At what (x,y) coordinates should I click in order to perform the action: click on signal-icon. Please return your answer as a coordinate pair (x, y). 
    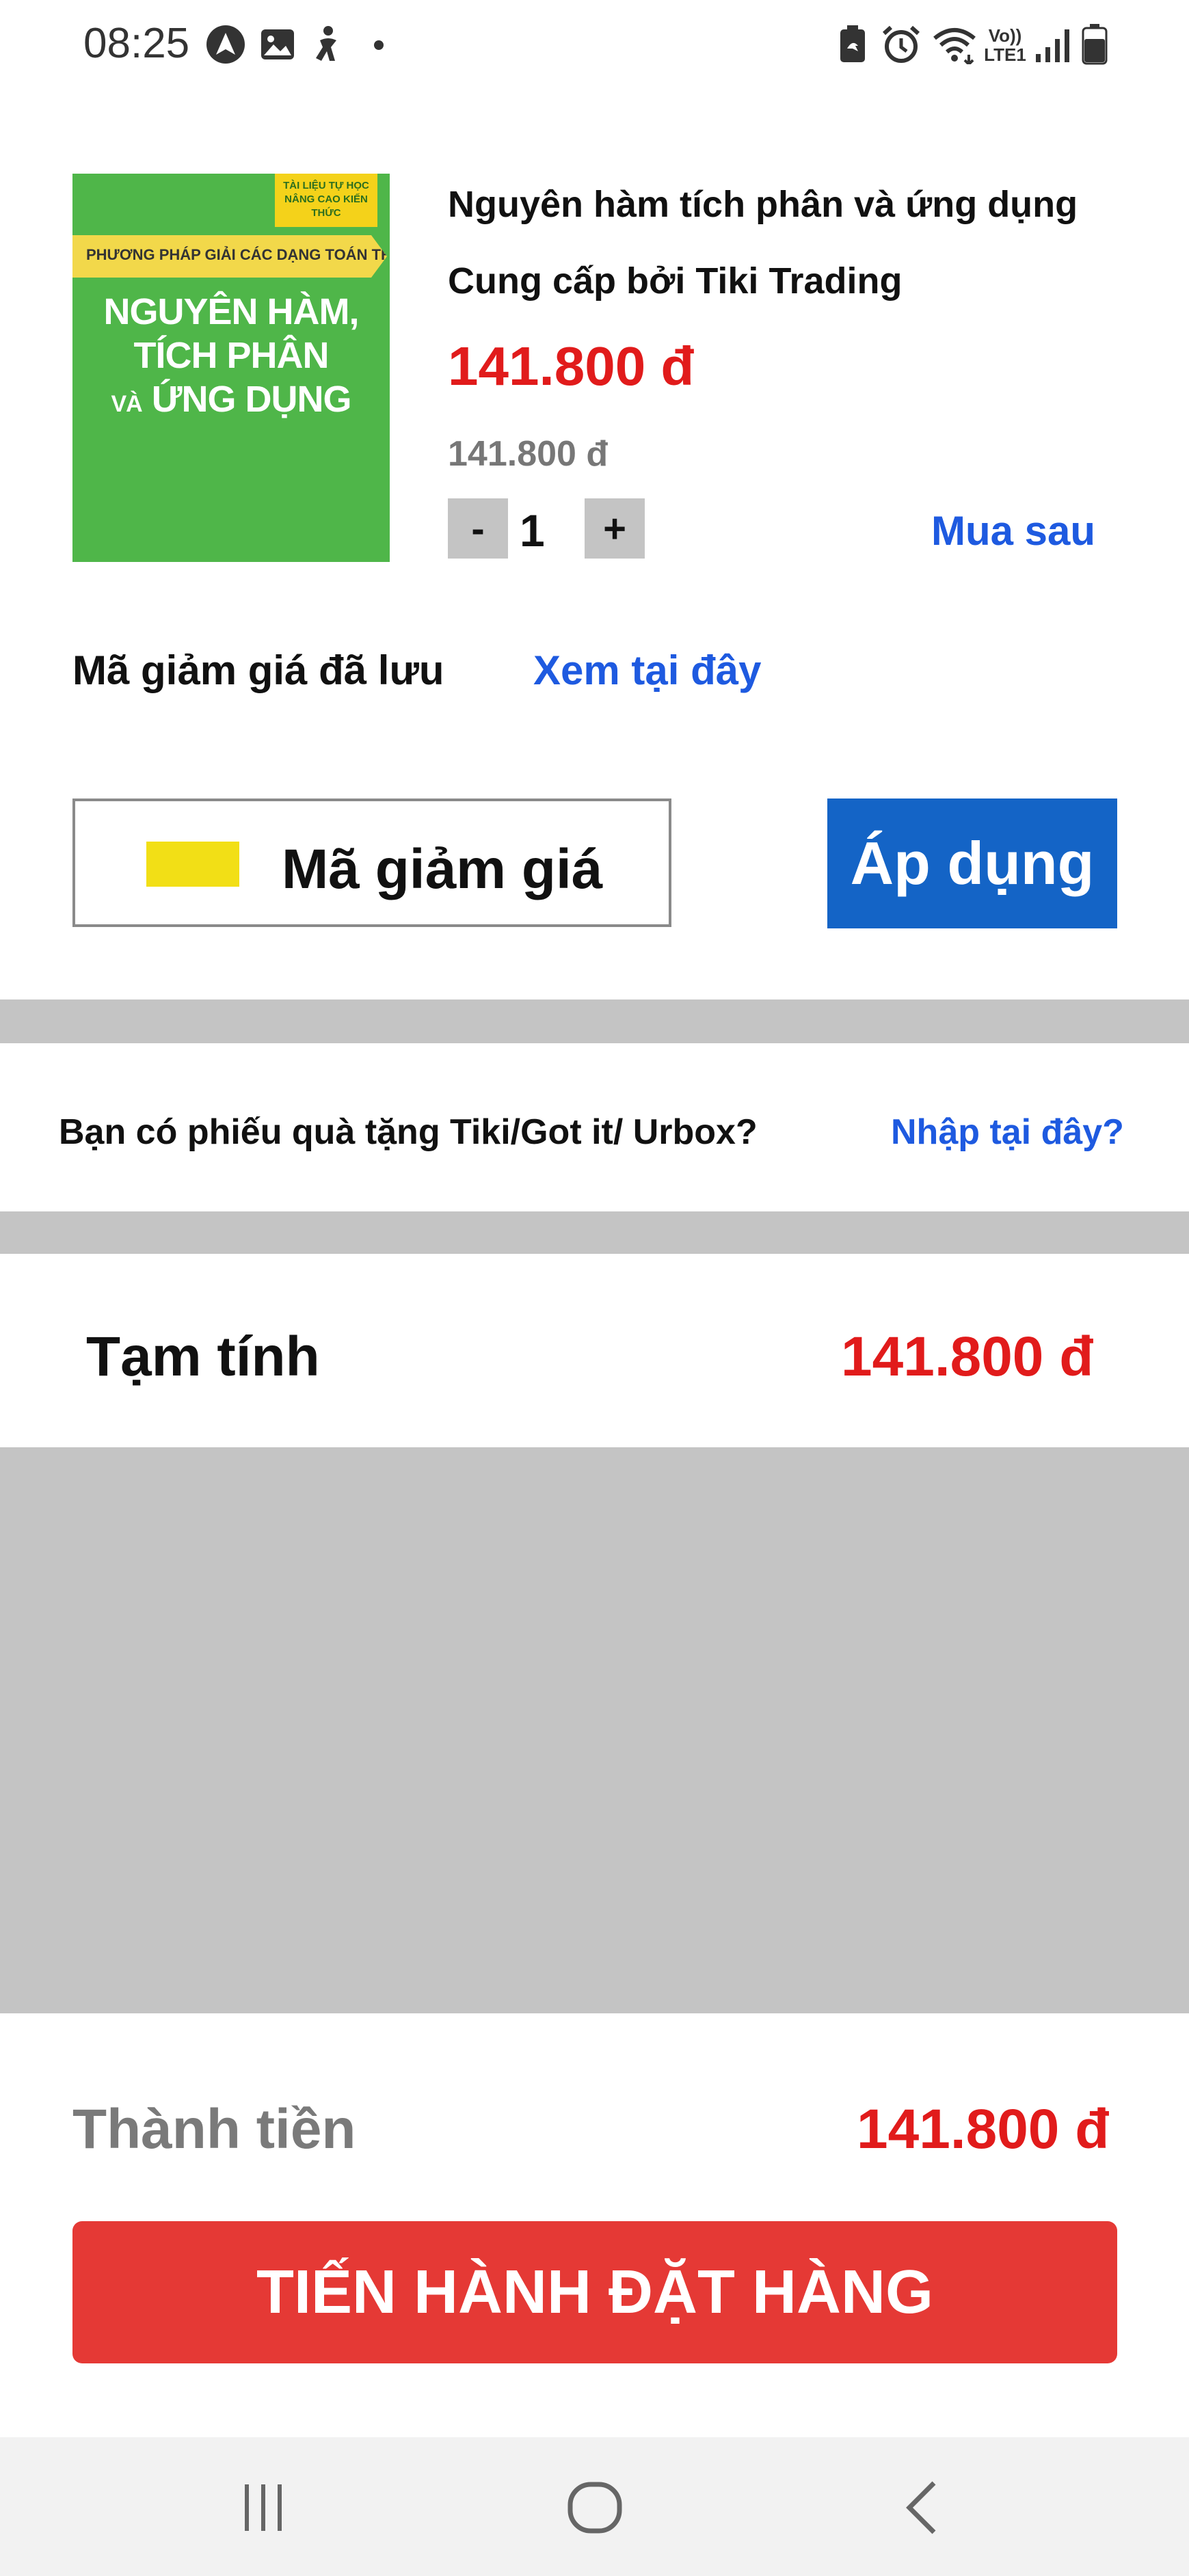
    Looking at the image, I should click on (1053, 45).